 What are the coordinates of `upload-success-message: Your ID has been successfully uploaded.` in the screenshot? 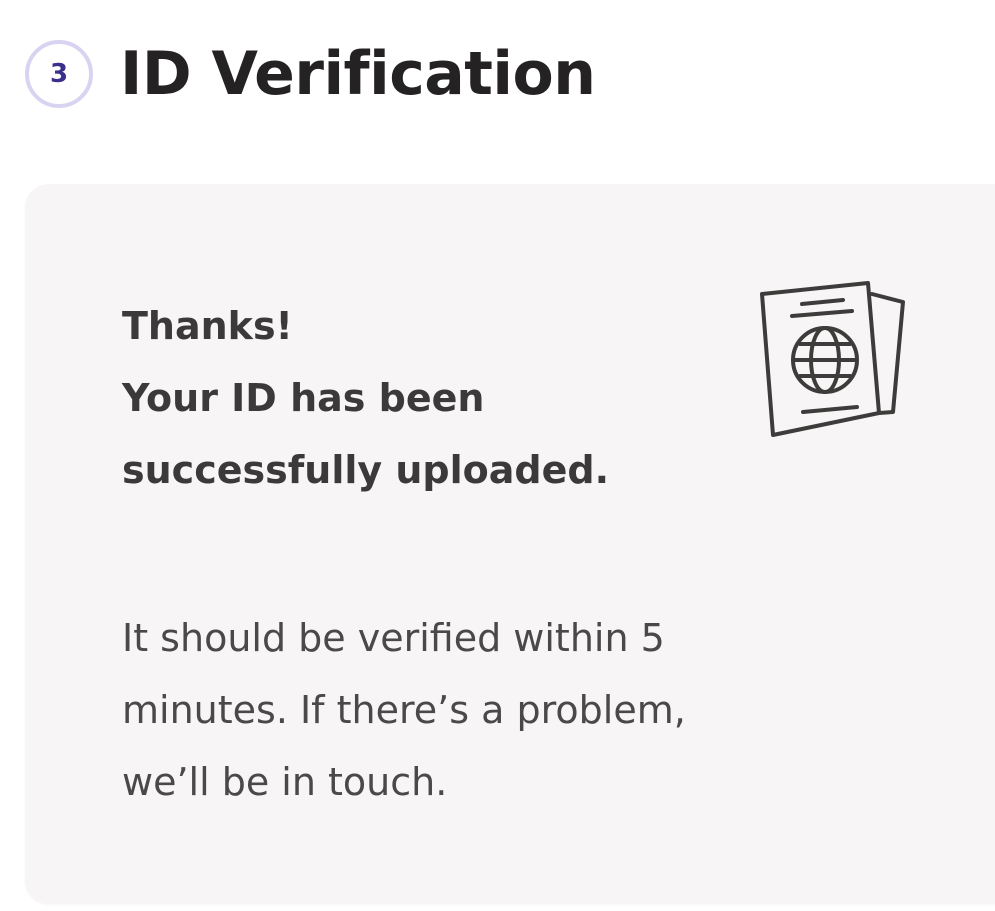 It's located at (366, 434).